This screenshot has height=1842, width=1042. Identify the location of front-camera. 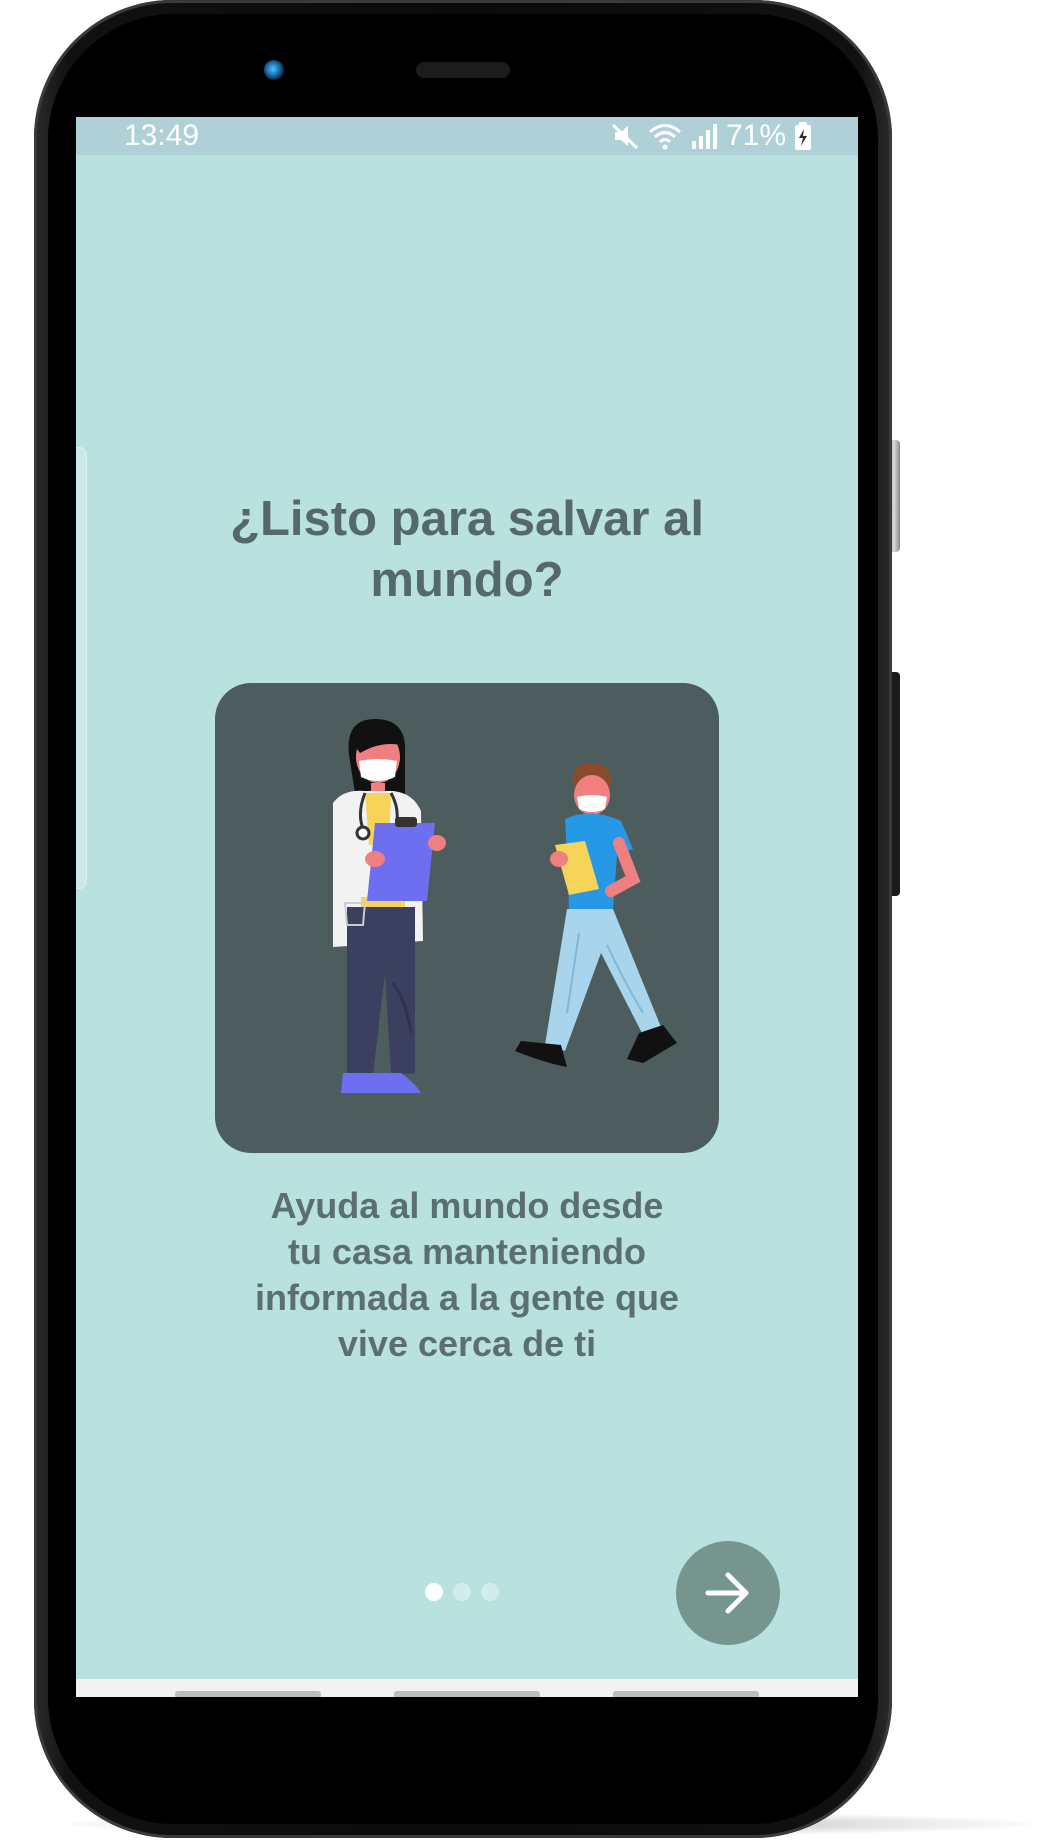
(274, 70).